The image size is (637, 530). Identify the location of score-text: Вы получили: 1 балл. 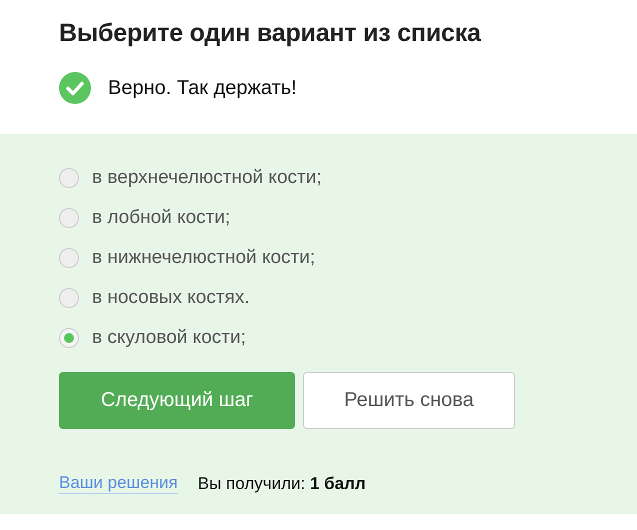
(282, 484).